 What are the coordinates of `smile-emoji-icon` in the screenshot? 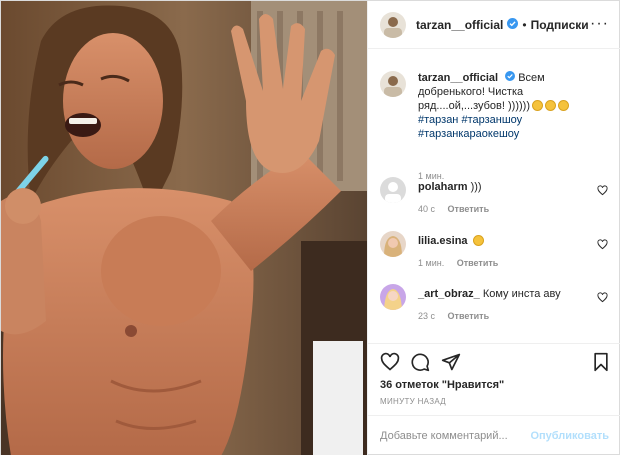 It's located at (563, 106).